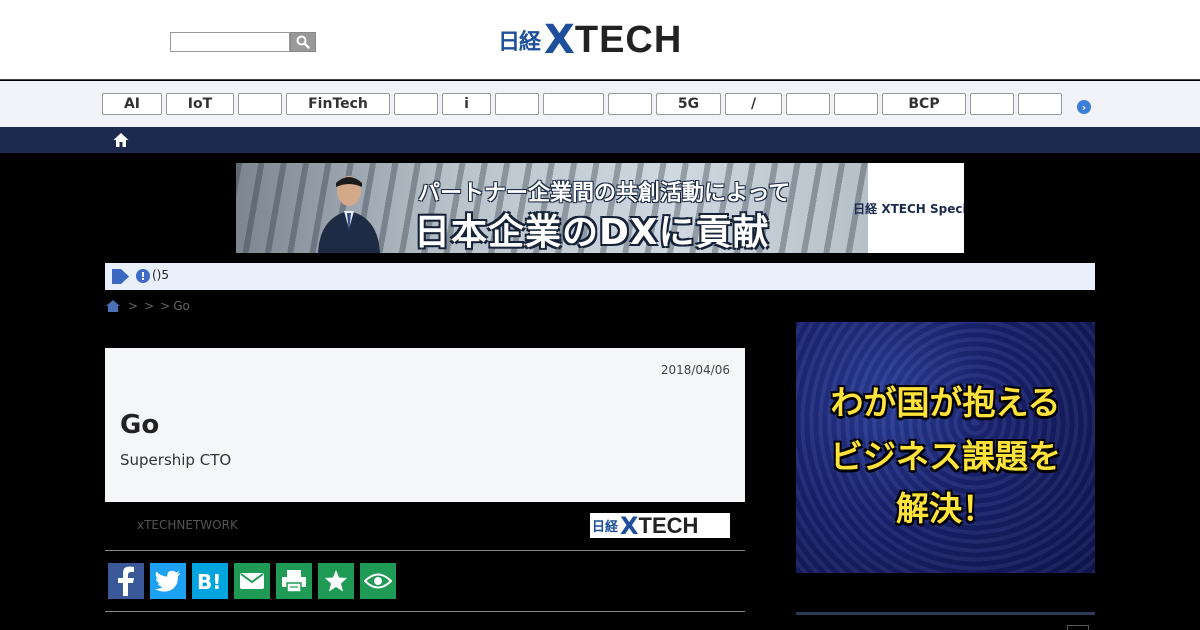 The width and height of the screenshot is (1200, 630). What do you see at coordinates (600, 140) in the screenshot?
I see `main-nav-bar` at bounding box center [600, 140].